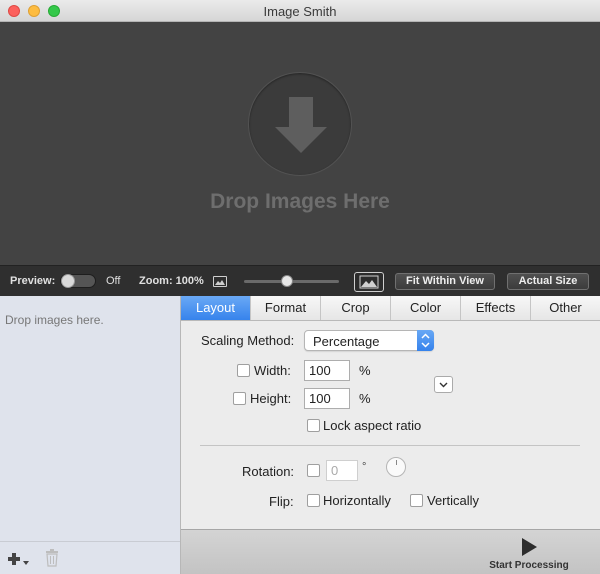  I want to click on tab-other: Other, so click(565, 308).